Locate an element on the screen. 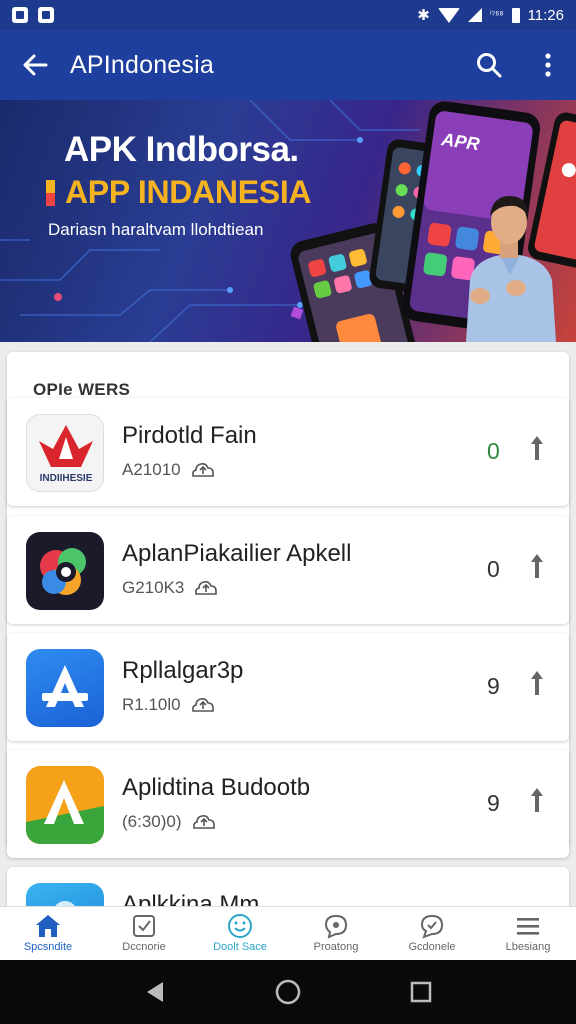 Image resolution: width=576 pixels, height=1024 pixels. nav-label: Lbesiang is located at coordinates (528, 947).